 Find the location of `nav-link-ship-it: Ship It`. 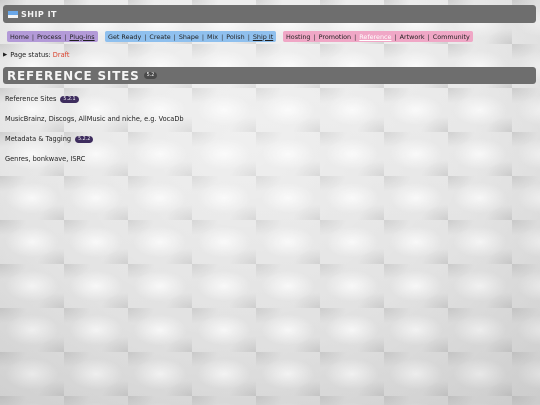

nav-link-ship-it: Ship It is located at coordinates (263, 37).